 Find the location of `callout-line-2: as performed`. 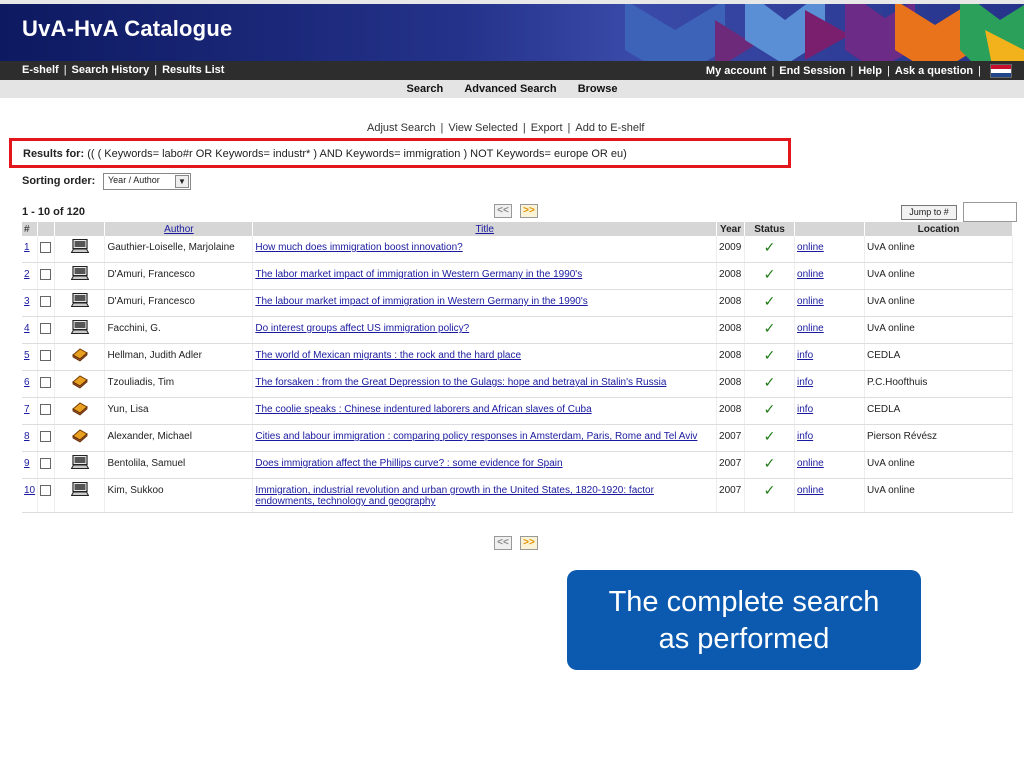

callout-line-2: as performed is located at coordinates (744, 639).